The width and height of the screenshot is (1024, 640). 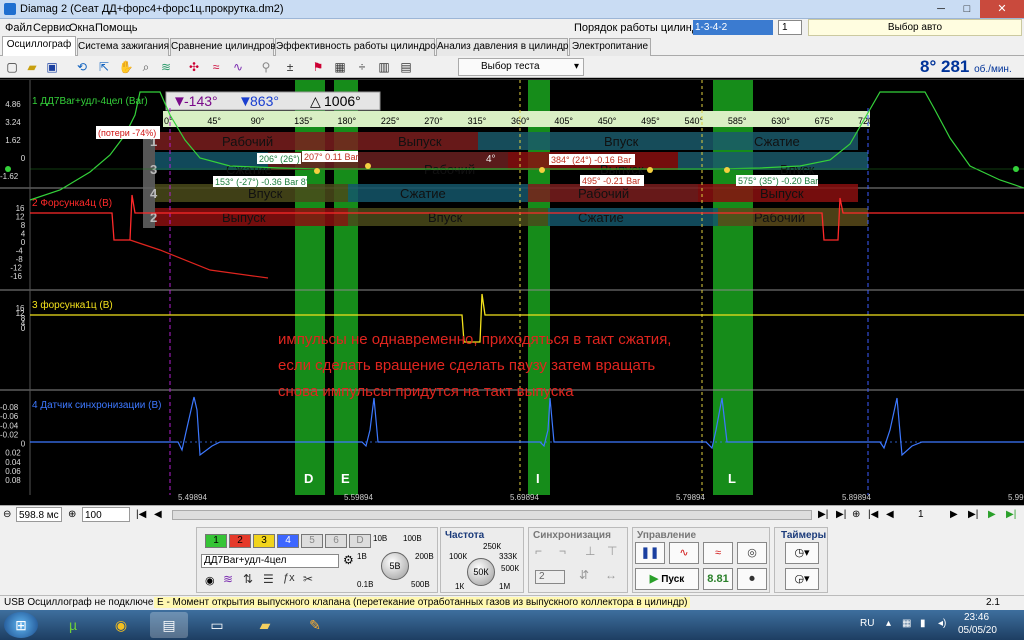 What do you see at coordinates (1011, 514) in the screenshot?
I see `play-end-icon: ▶|` at bounding box center [1011, 514].